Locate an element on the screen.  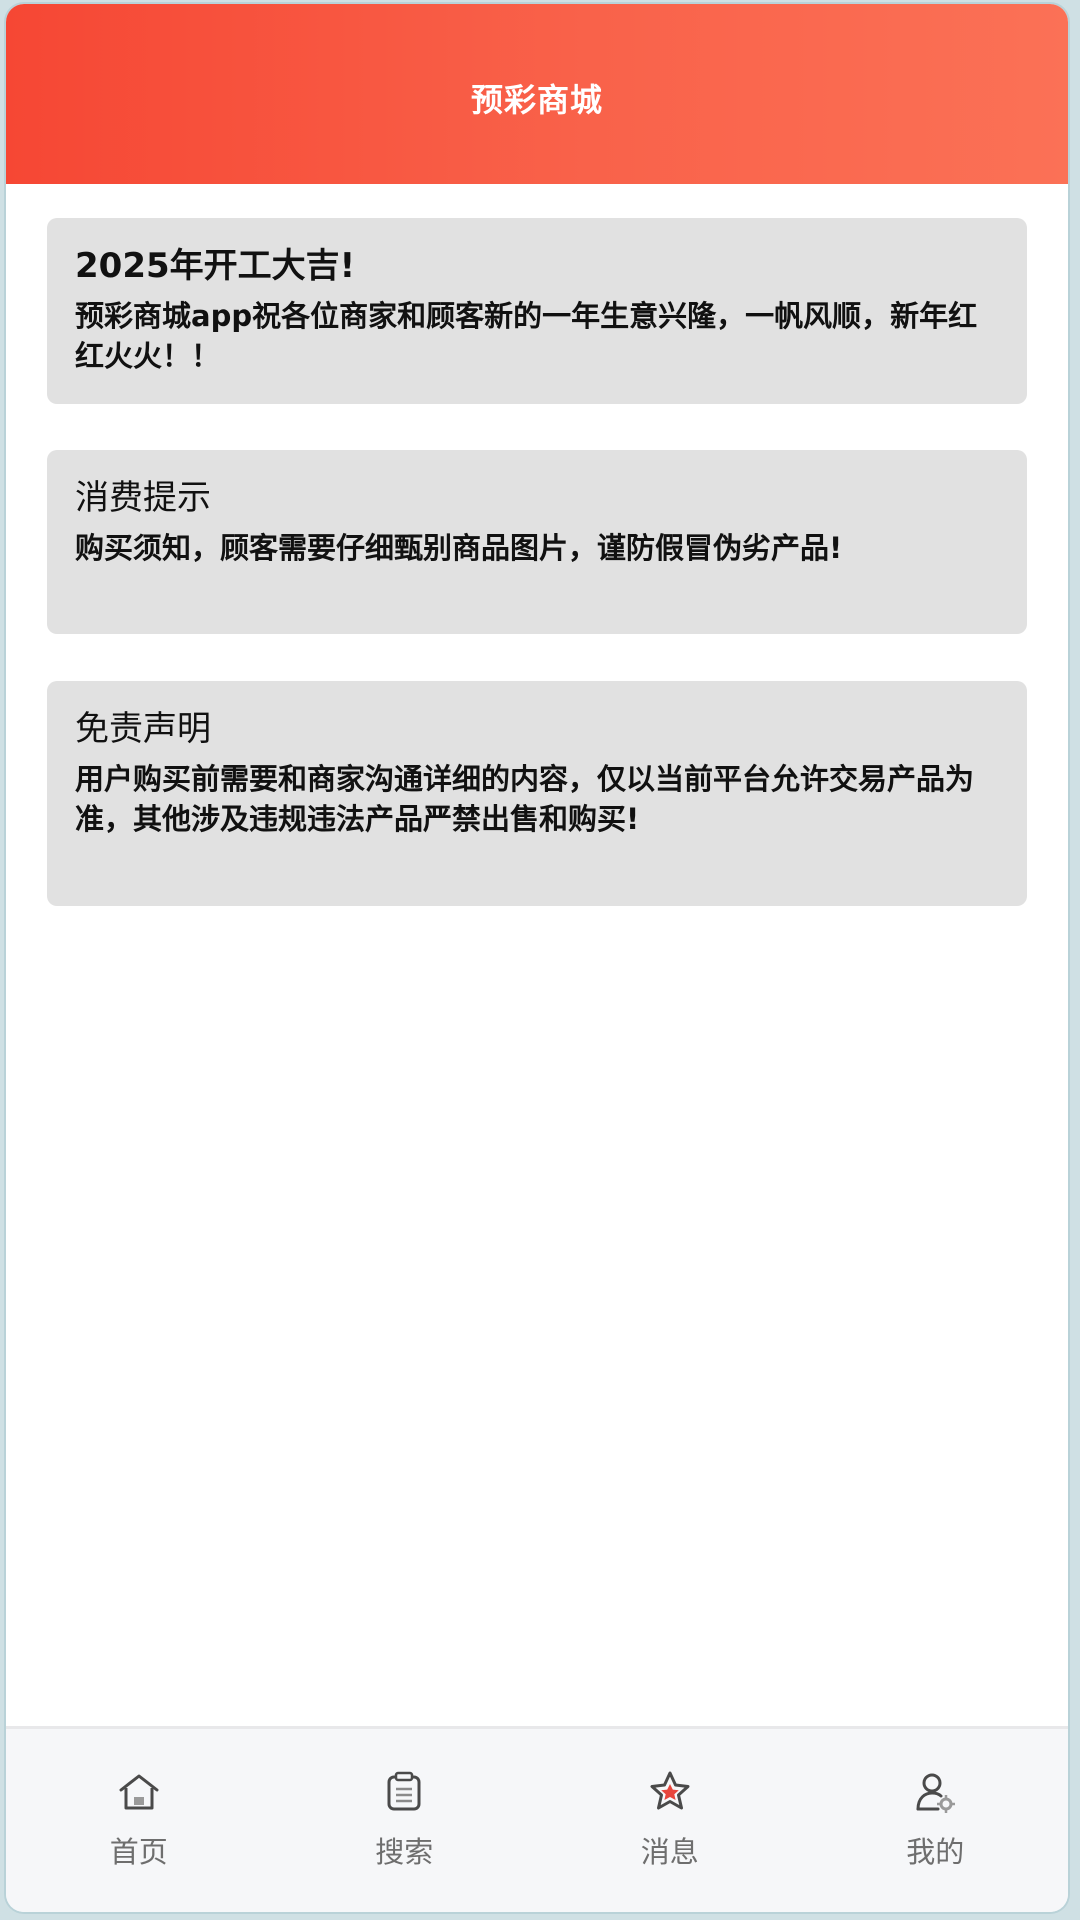
tab-profile: 我的 is located at coordinates (936, 1820).